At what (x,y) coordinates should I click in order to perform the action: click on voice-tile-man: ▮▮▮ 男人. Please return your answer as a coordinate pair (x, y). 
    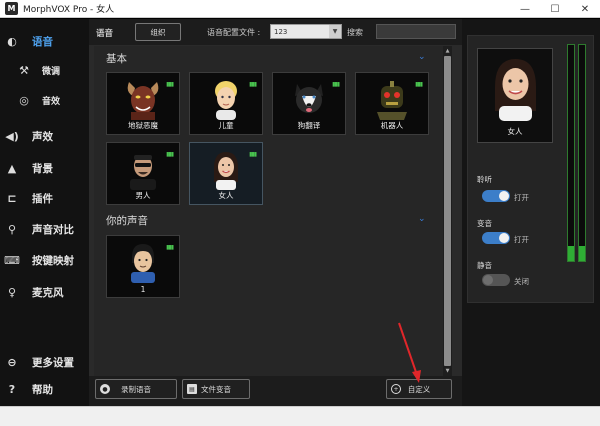
    Looking at the image, I should click on (143, 173).